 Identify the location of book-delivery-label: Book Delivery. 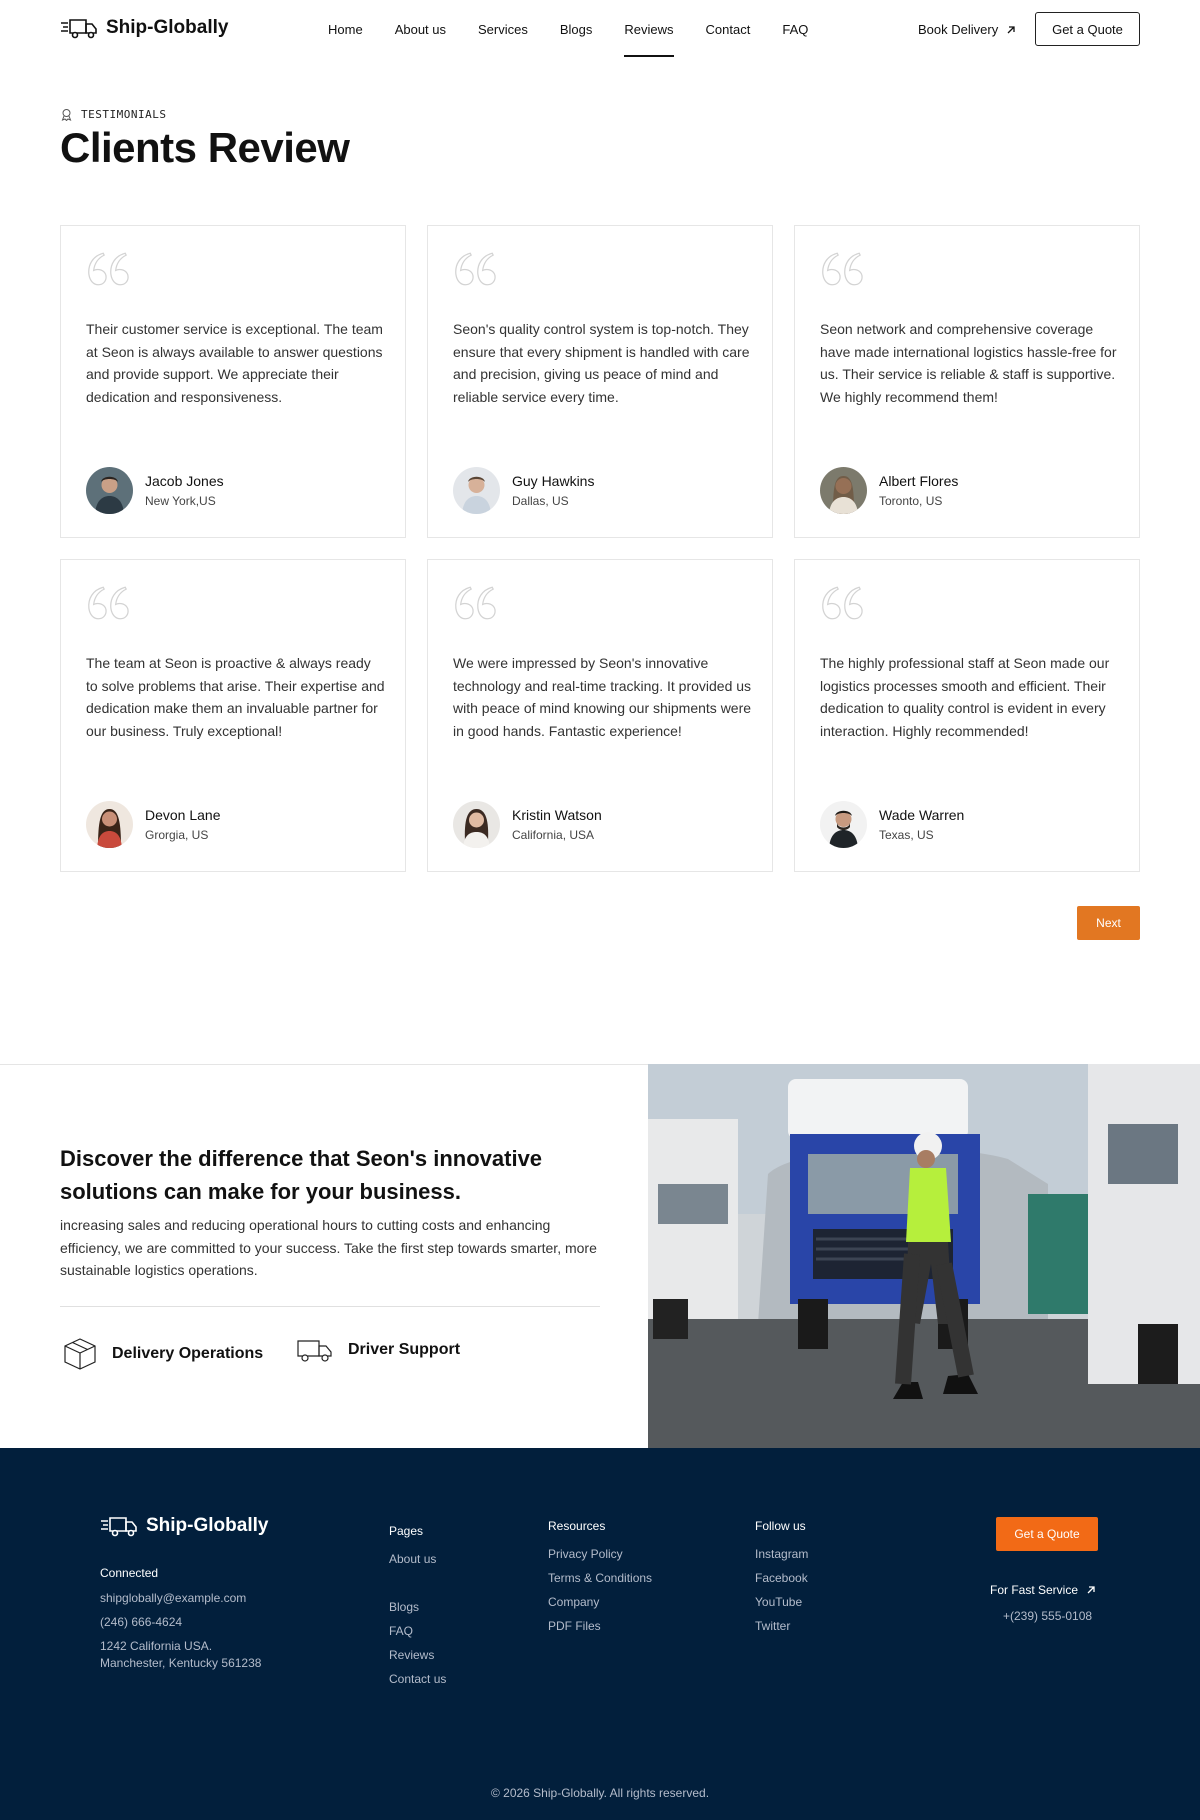
(958, 29).